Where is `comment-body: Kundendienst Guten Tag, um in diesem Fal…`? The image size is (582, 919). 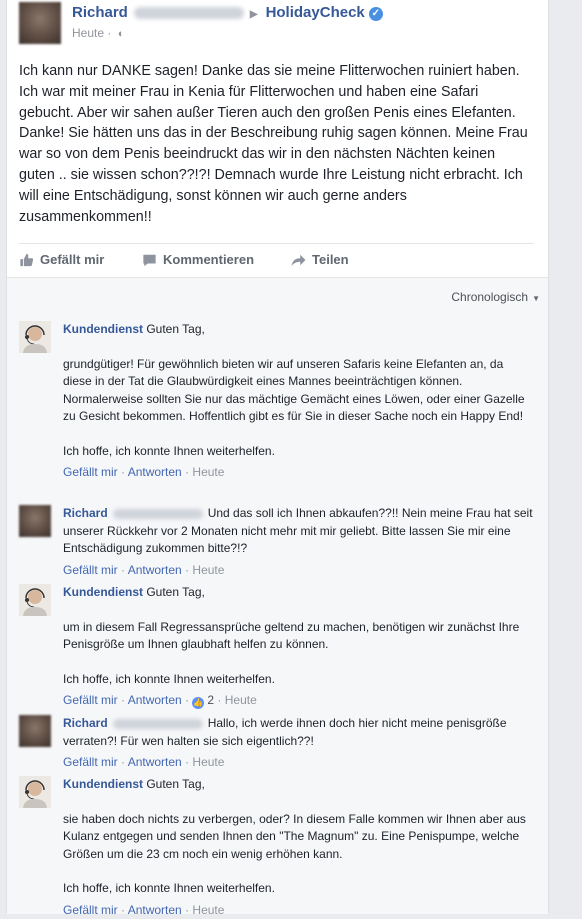
comment-body: Kundendienst Guten Tag, um in diesem Fal… is located at coordinates (298, 647).